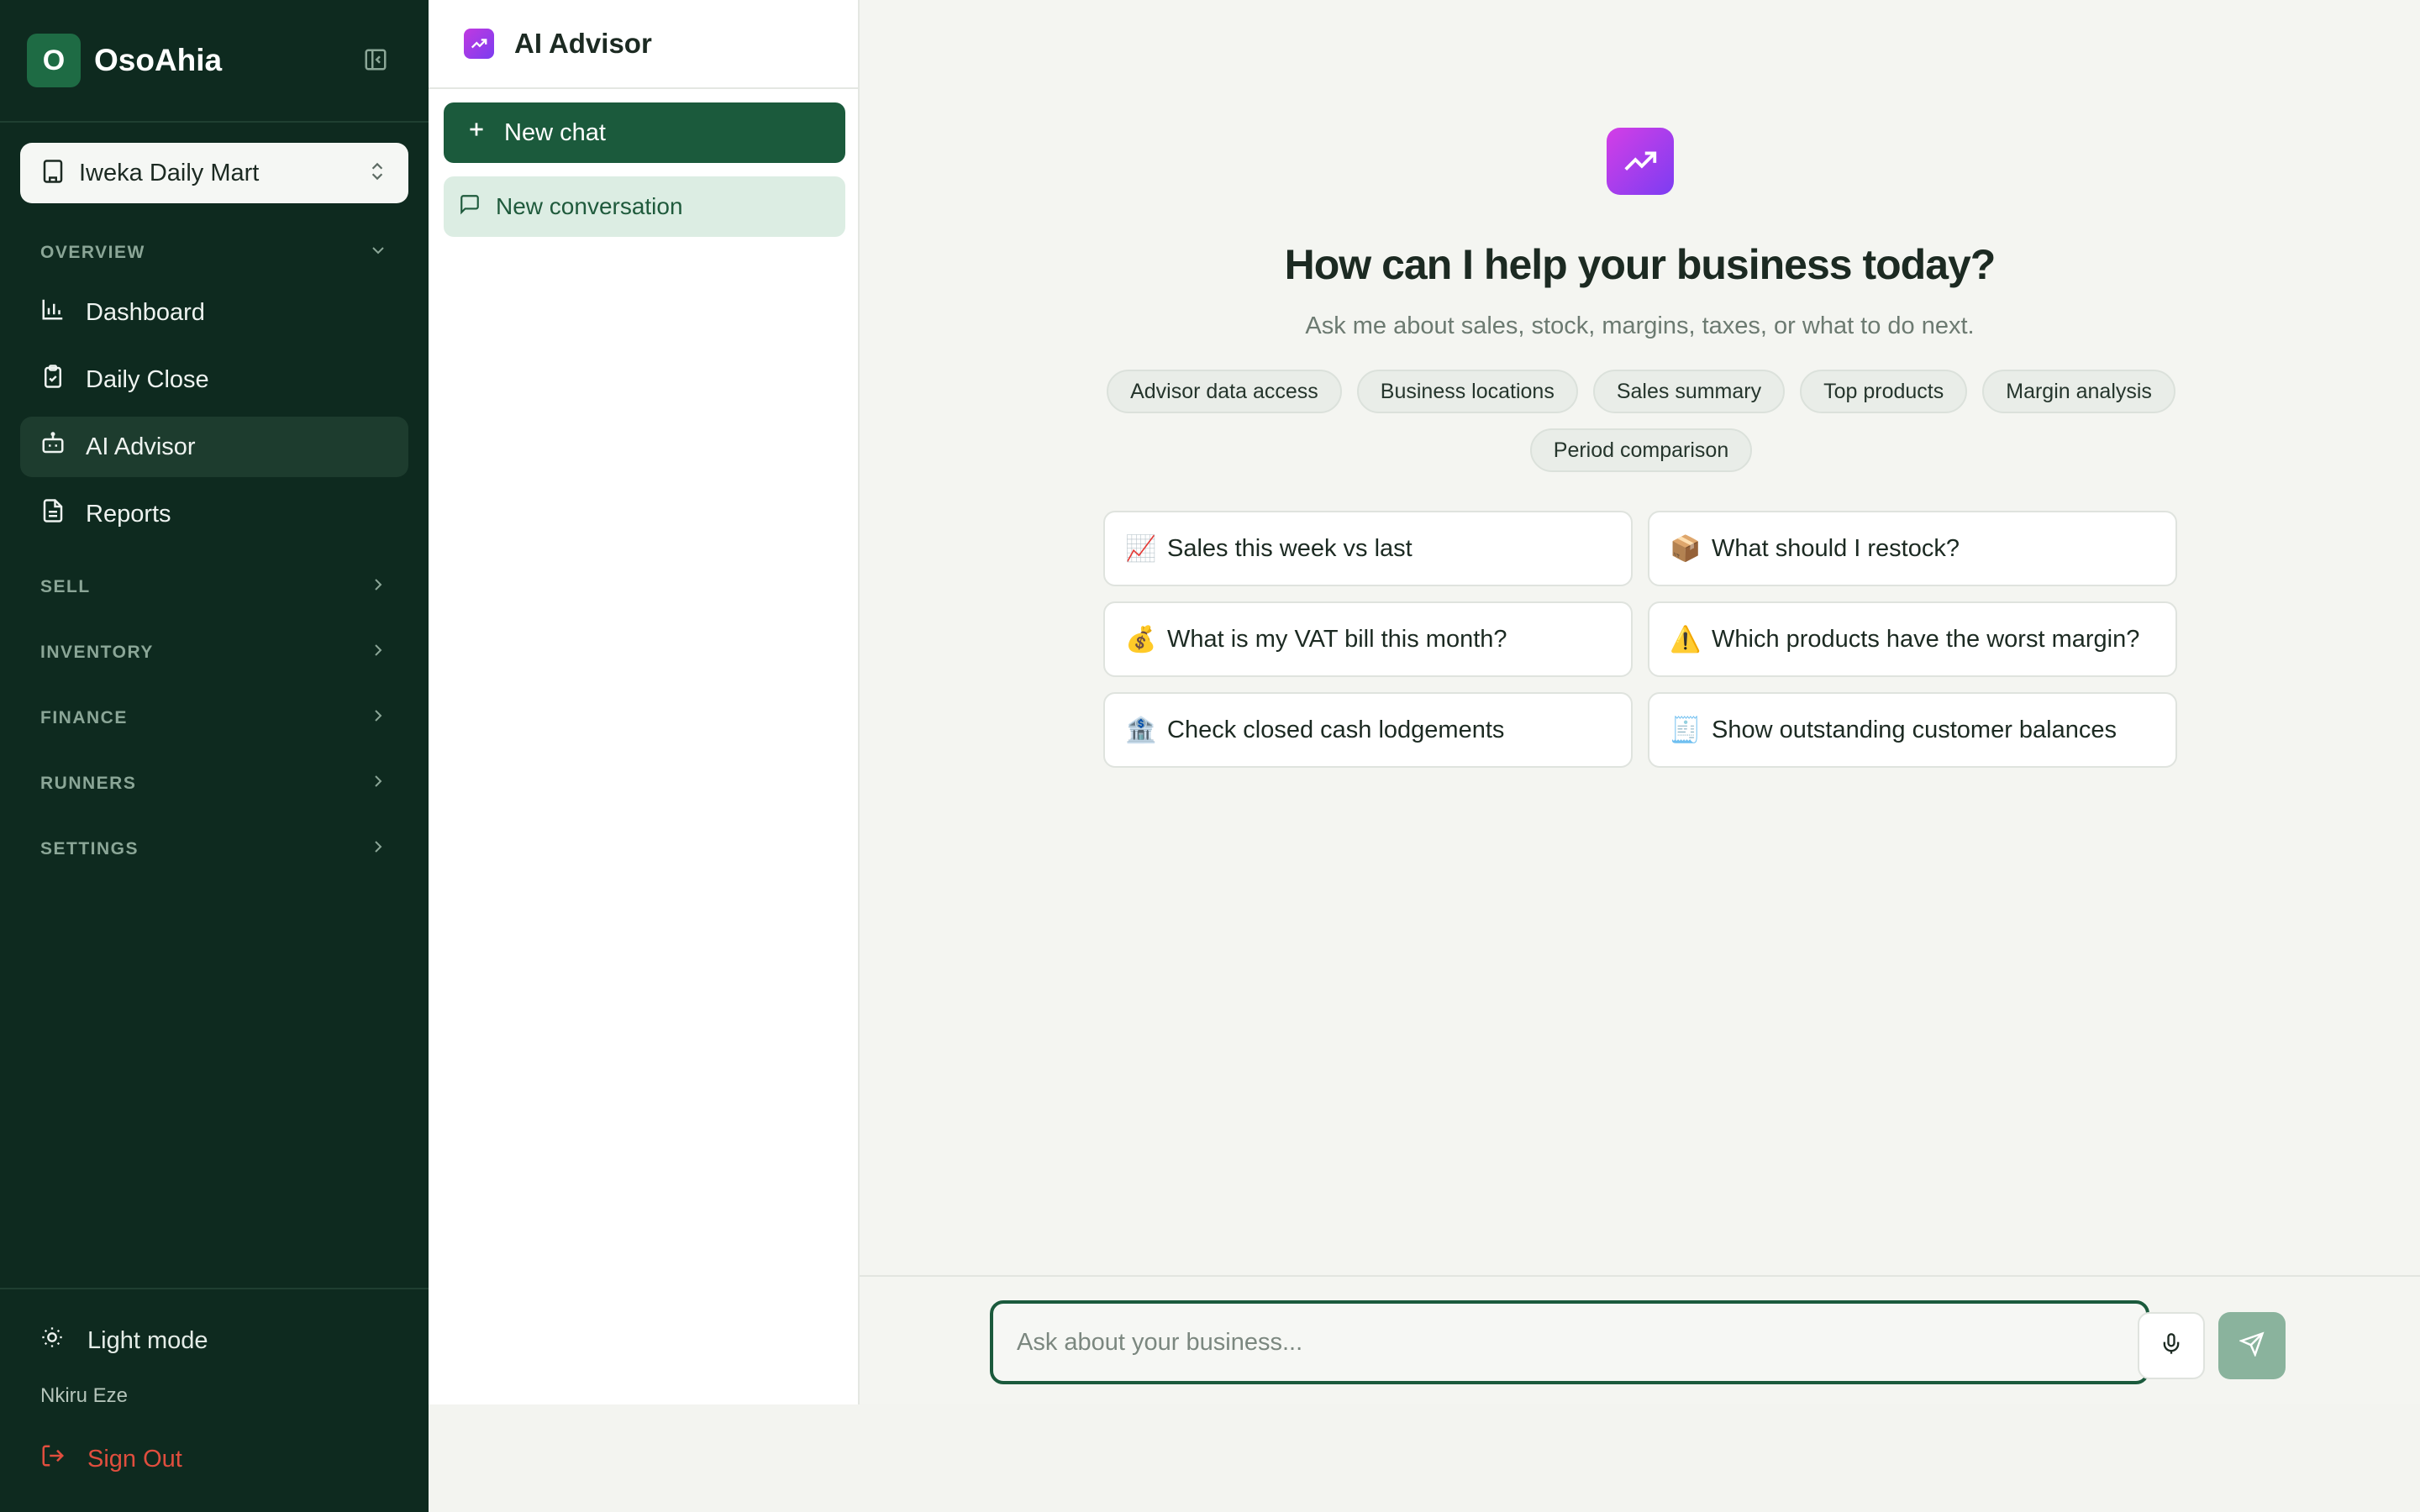 Image resolution: width=2420 pixels, height=1512 pixels. Describe the element at coordinates (90, 848) in the screenshot. I see `section-settings-label: SETTINGS` at that location.